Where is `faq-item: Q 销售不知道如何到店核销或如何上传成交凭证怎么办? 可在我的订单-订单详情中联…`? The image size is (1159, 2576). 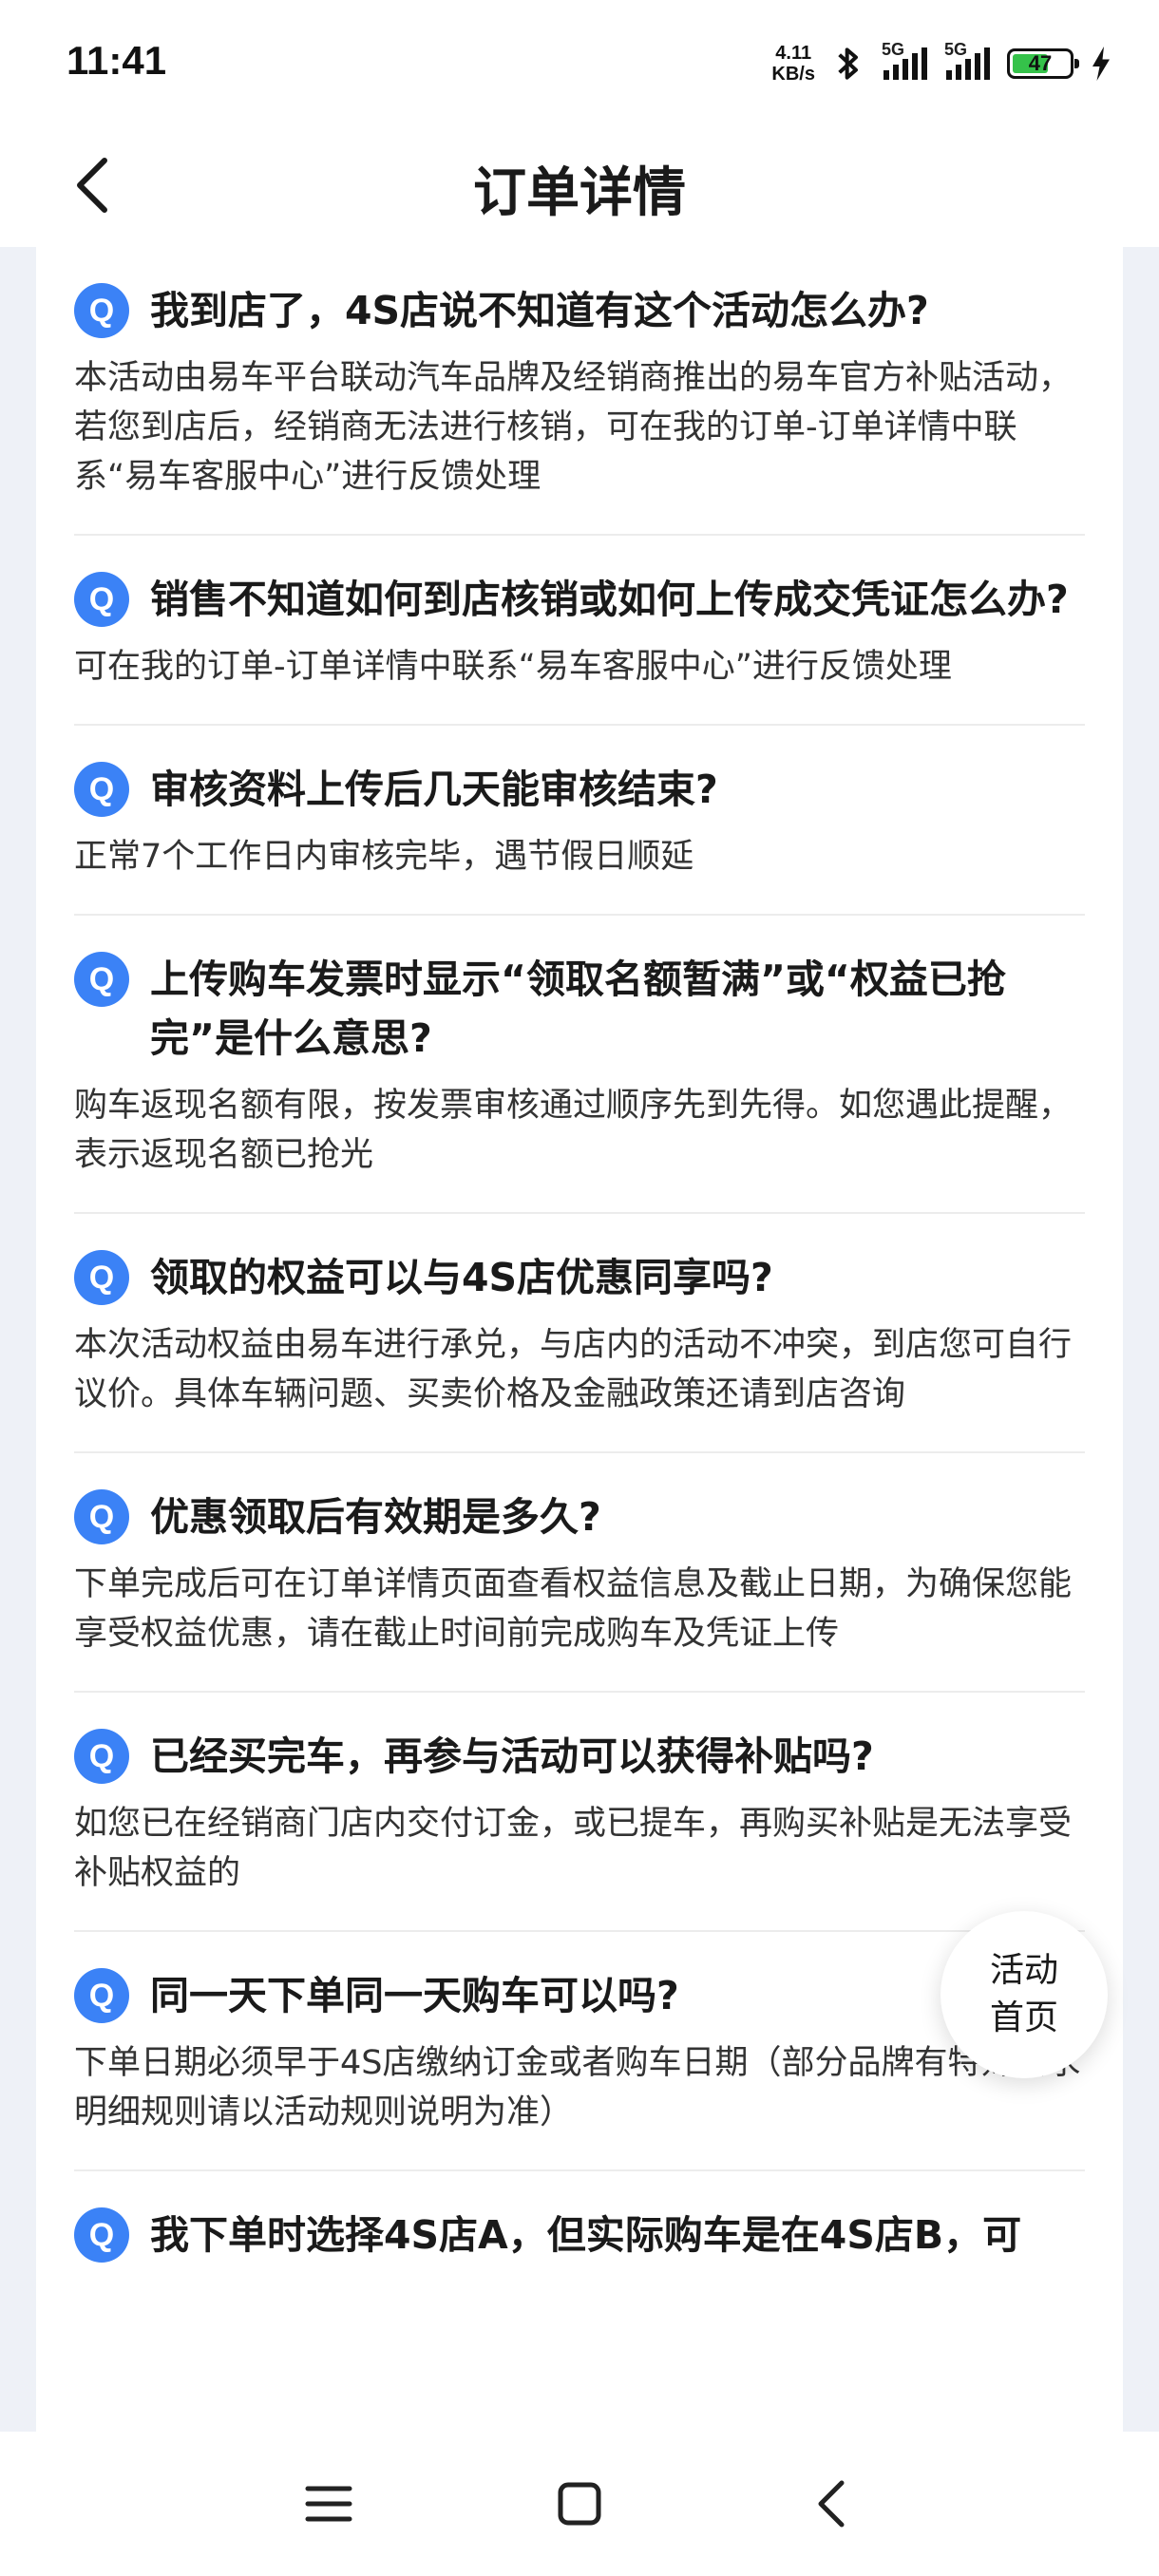 faq-item: Q 销售不知道如何到店核销或如何上传成交凭证怎么办? 可在我的订单-订单详情中联… is located at coordinates (579, 631).